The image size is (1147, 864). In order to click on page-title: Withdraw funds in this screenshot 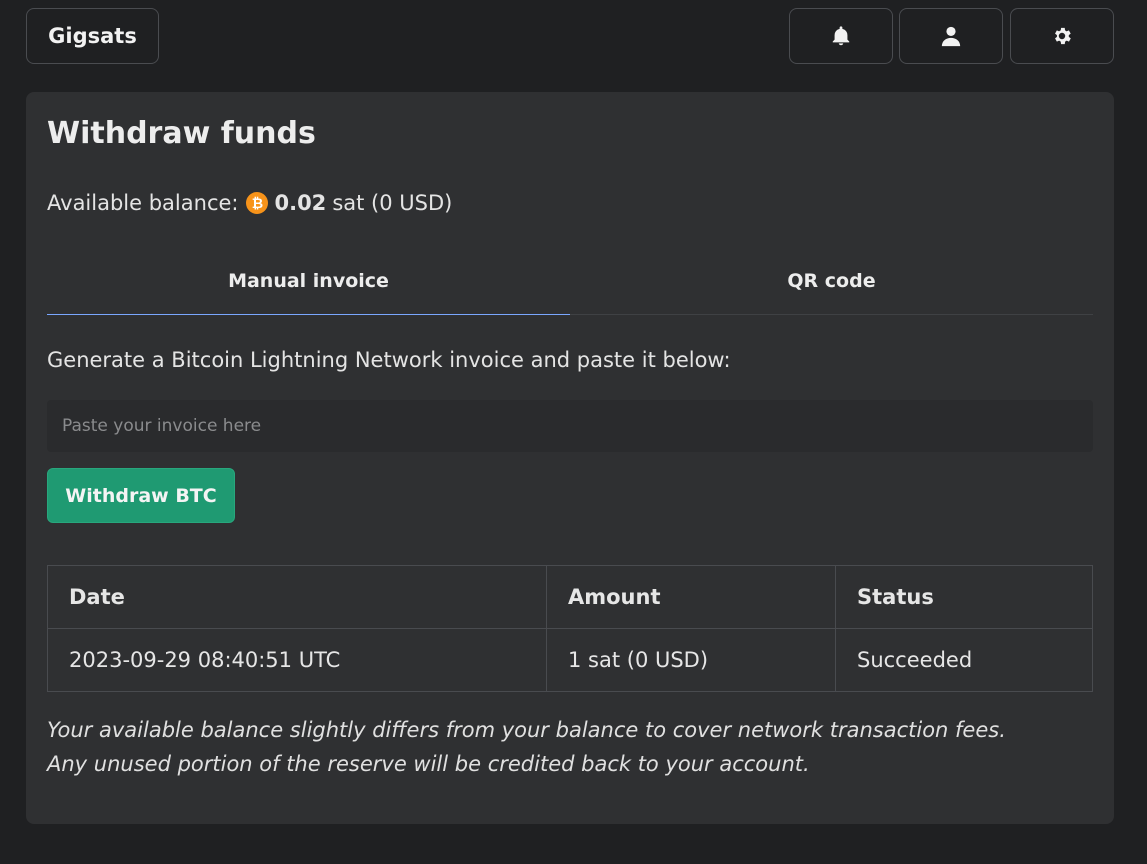, I will do `click(181, 133)`.